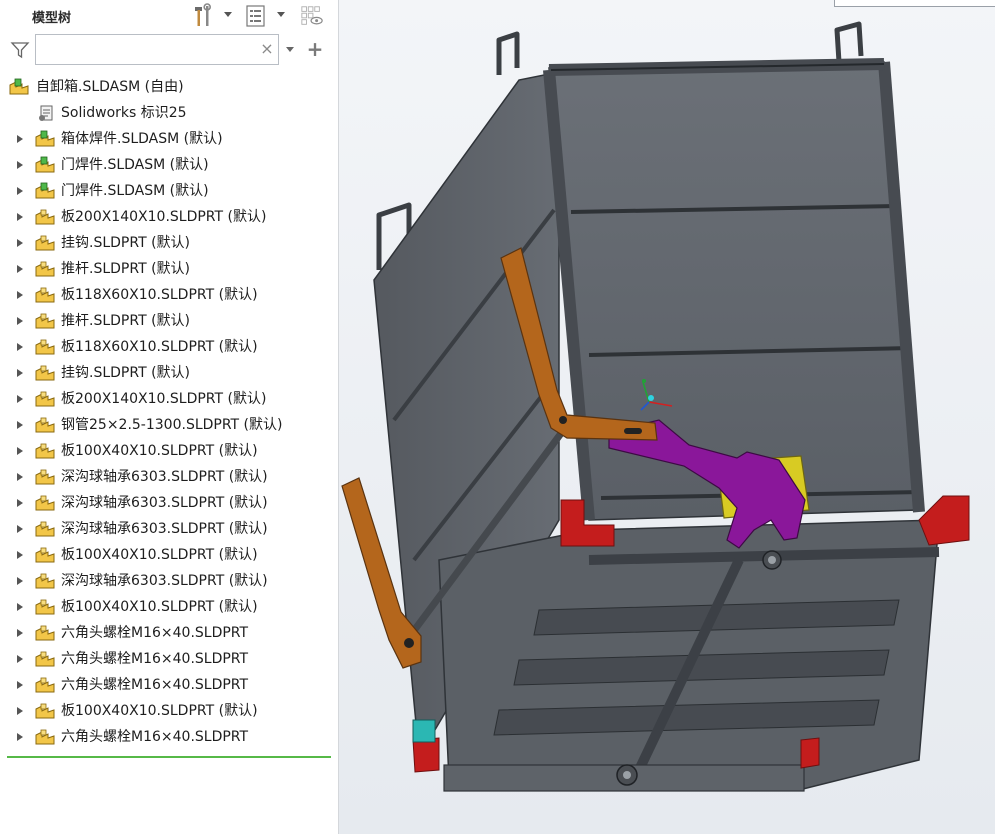 This screenshot has height=834, width=995. Describe the element at coordinates (142, 139) in the screenshot. I see `tree-item-label: 箱体焊件.SLDASM (默认)` at that location.